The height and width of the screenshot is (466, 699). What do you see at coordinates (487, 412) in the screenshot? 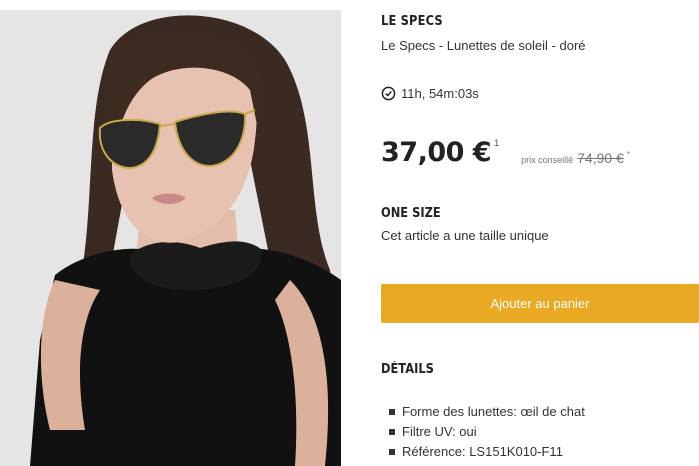
I see `details-item-shape: Forme des lunettes: œil de chat` at bounding box center [487, 412].